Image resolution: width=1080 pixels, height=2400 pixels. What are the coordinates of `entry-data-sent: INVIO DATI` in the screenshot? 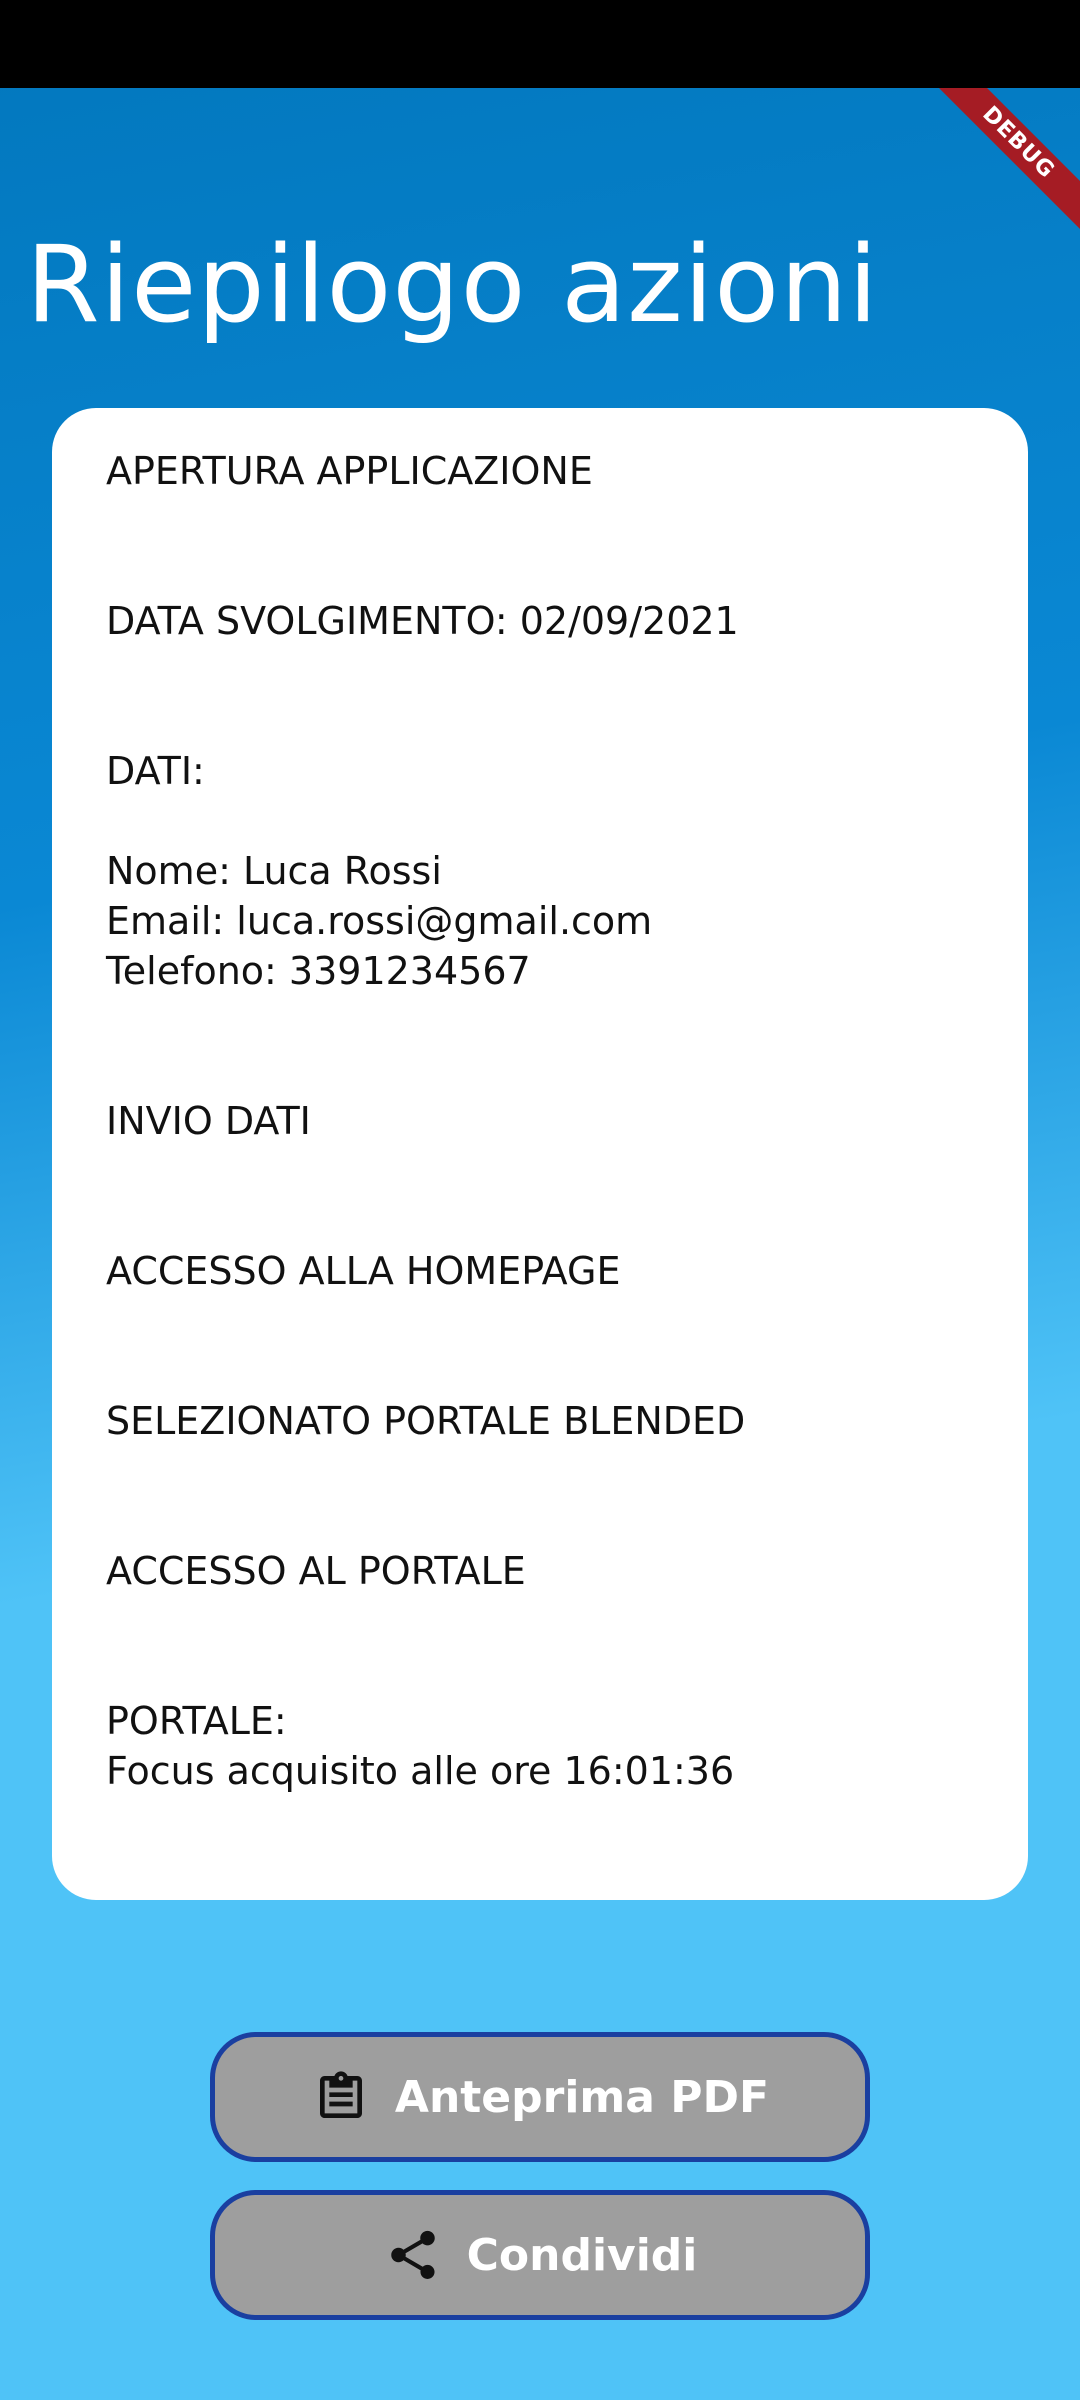 It's located at (208, 1121).